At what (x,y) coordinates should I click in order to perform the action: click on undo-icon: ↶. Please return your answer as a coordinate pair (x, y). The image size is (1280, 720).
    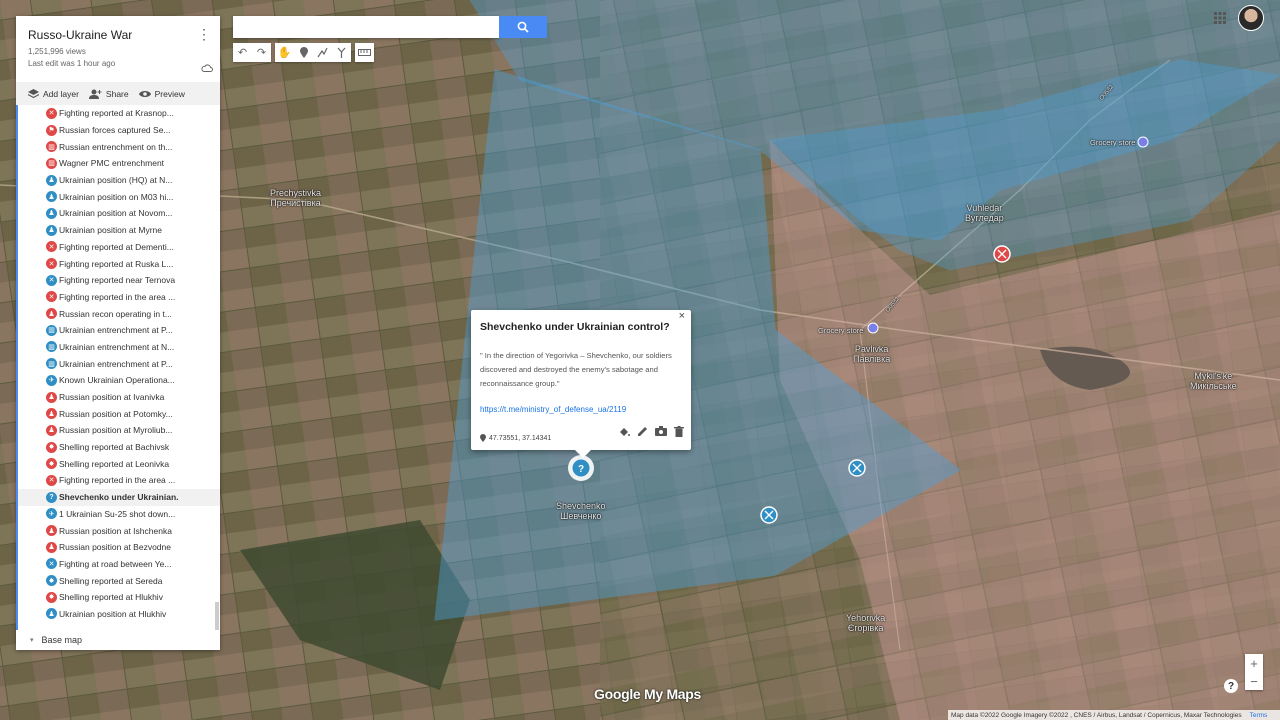
    Looking at the image, I should click on (242, 52).